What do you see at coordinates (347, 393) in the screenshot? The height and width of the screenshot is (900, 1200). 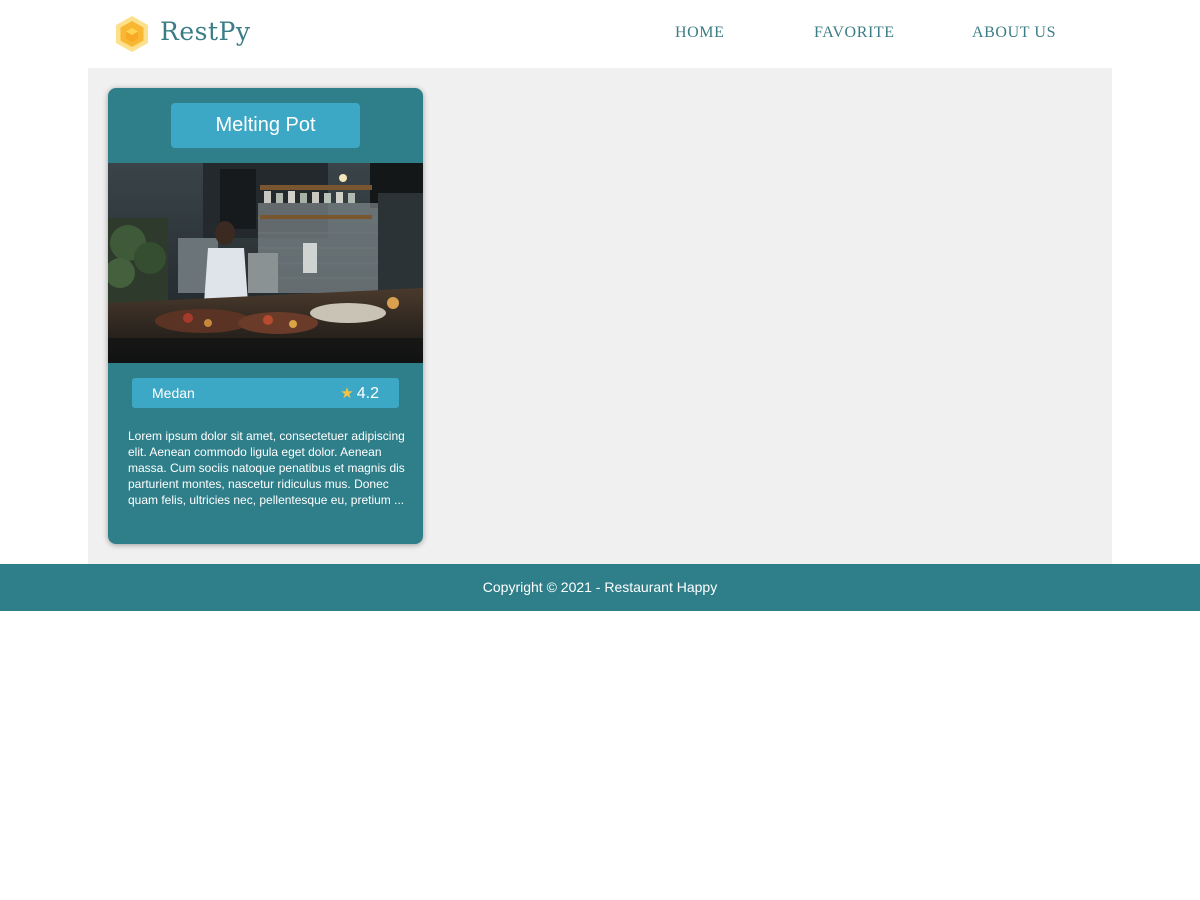 I see `star-icon: ★` at bounding box center [347, 393].